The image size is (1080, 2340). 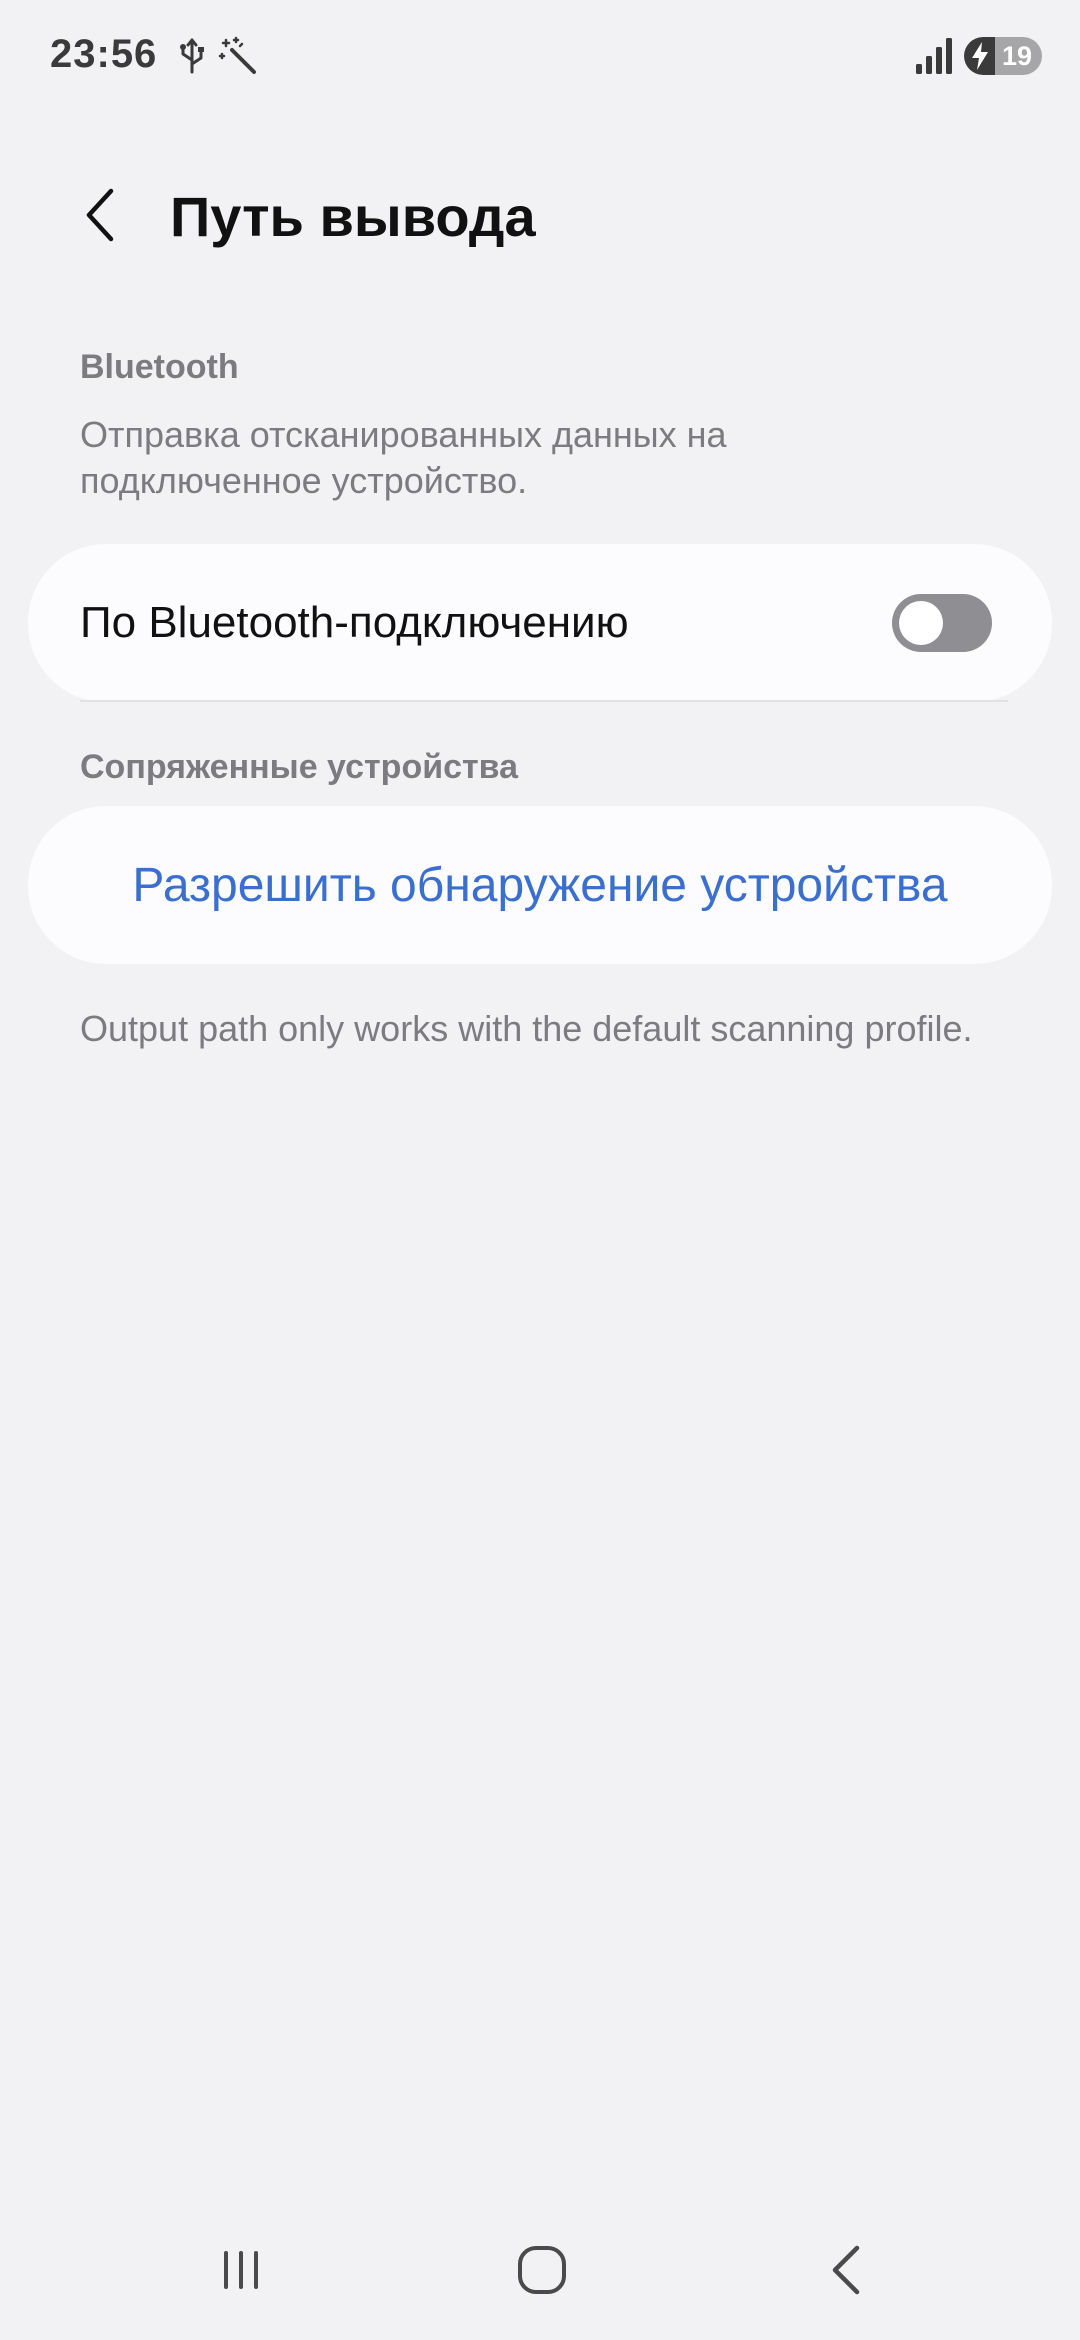 What do you see at coordinates (1016, 56) in the screenshot?
I see `battery-level: 19` at bounding box center [1016, 56].